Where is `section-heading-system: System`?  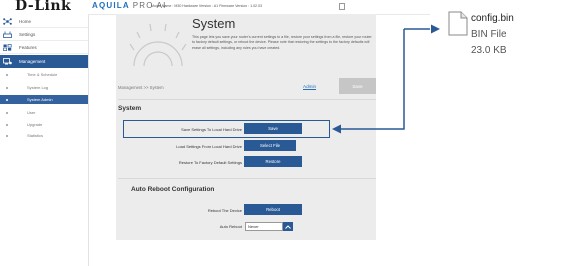 section-heading-system: System is located at coordinates (130, 108).